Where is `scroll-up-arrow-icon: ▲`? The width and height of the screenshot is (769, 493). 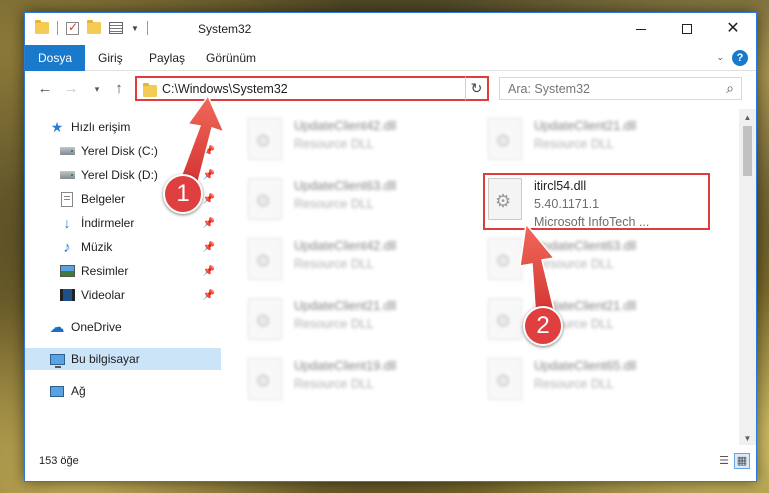 scroll-up-arrow-icon: ▲ is located at coordinates (747, 117).